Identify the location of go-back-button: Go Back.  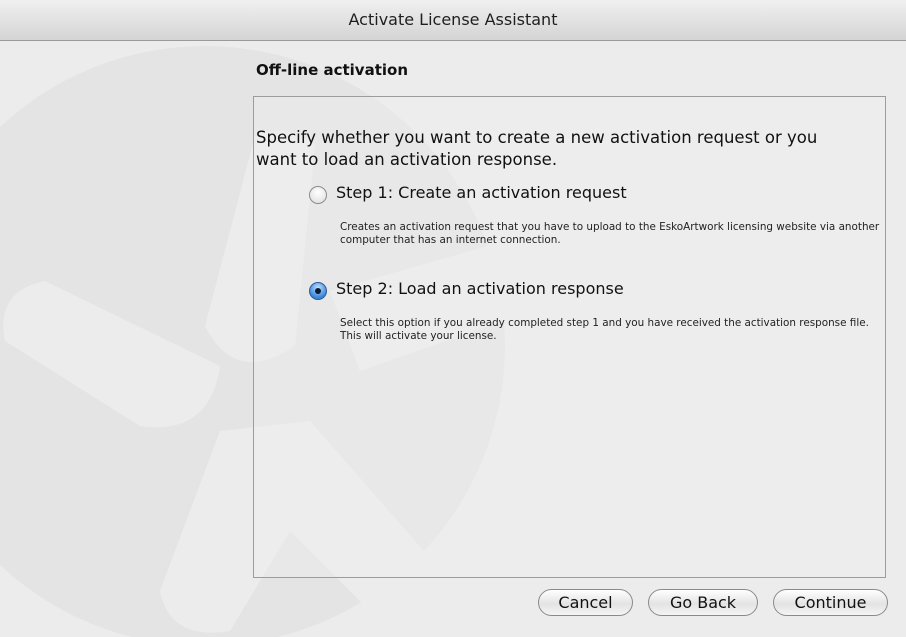
(703, 602).